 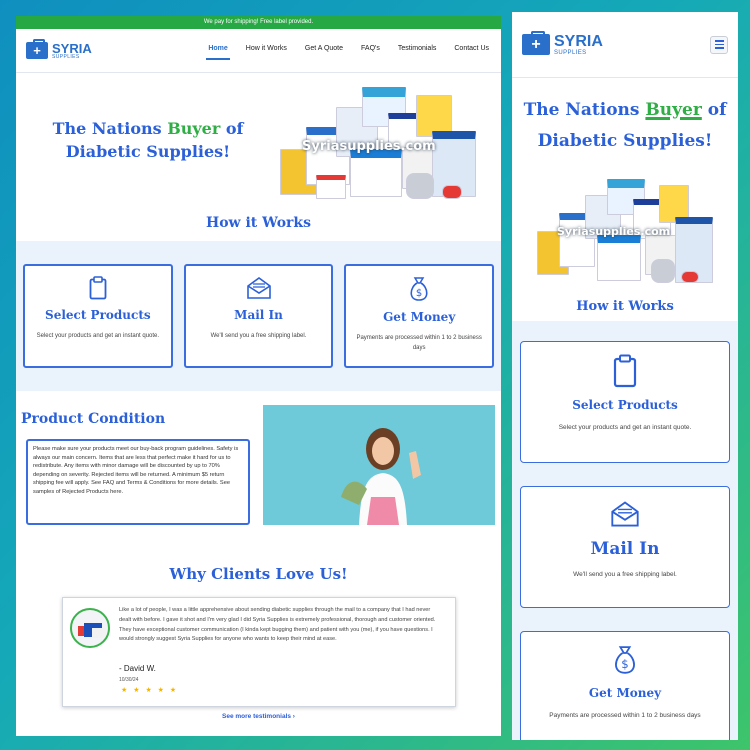 I want to click on nav-contact-us: Contact Us, so click(x=471, y=51).